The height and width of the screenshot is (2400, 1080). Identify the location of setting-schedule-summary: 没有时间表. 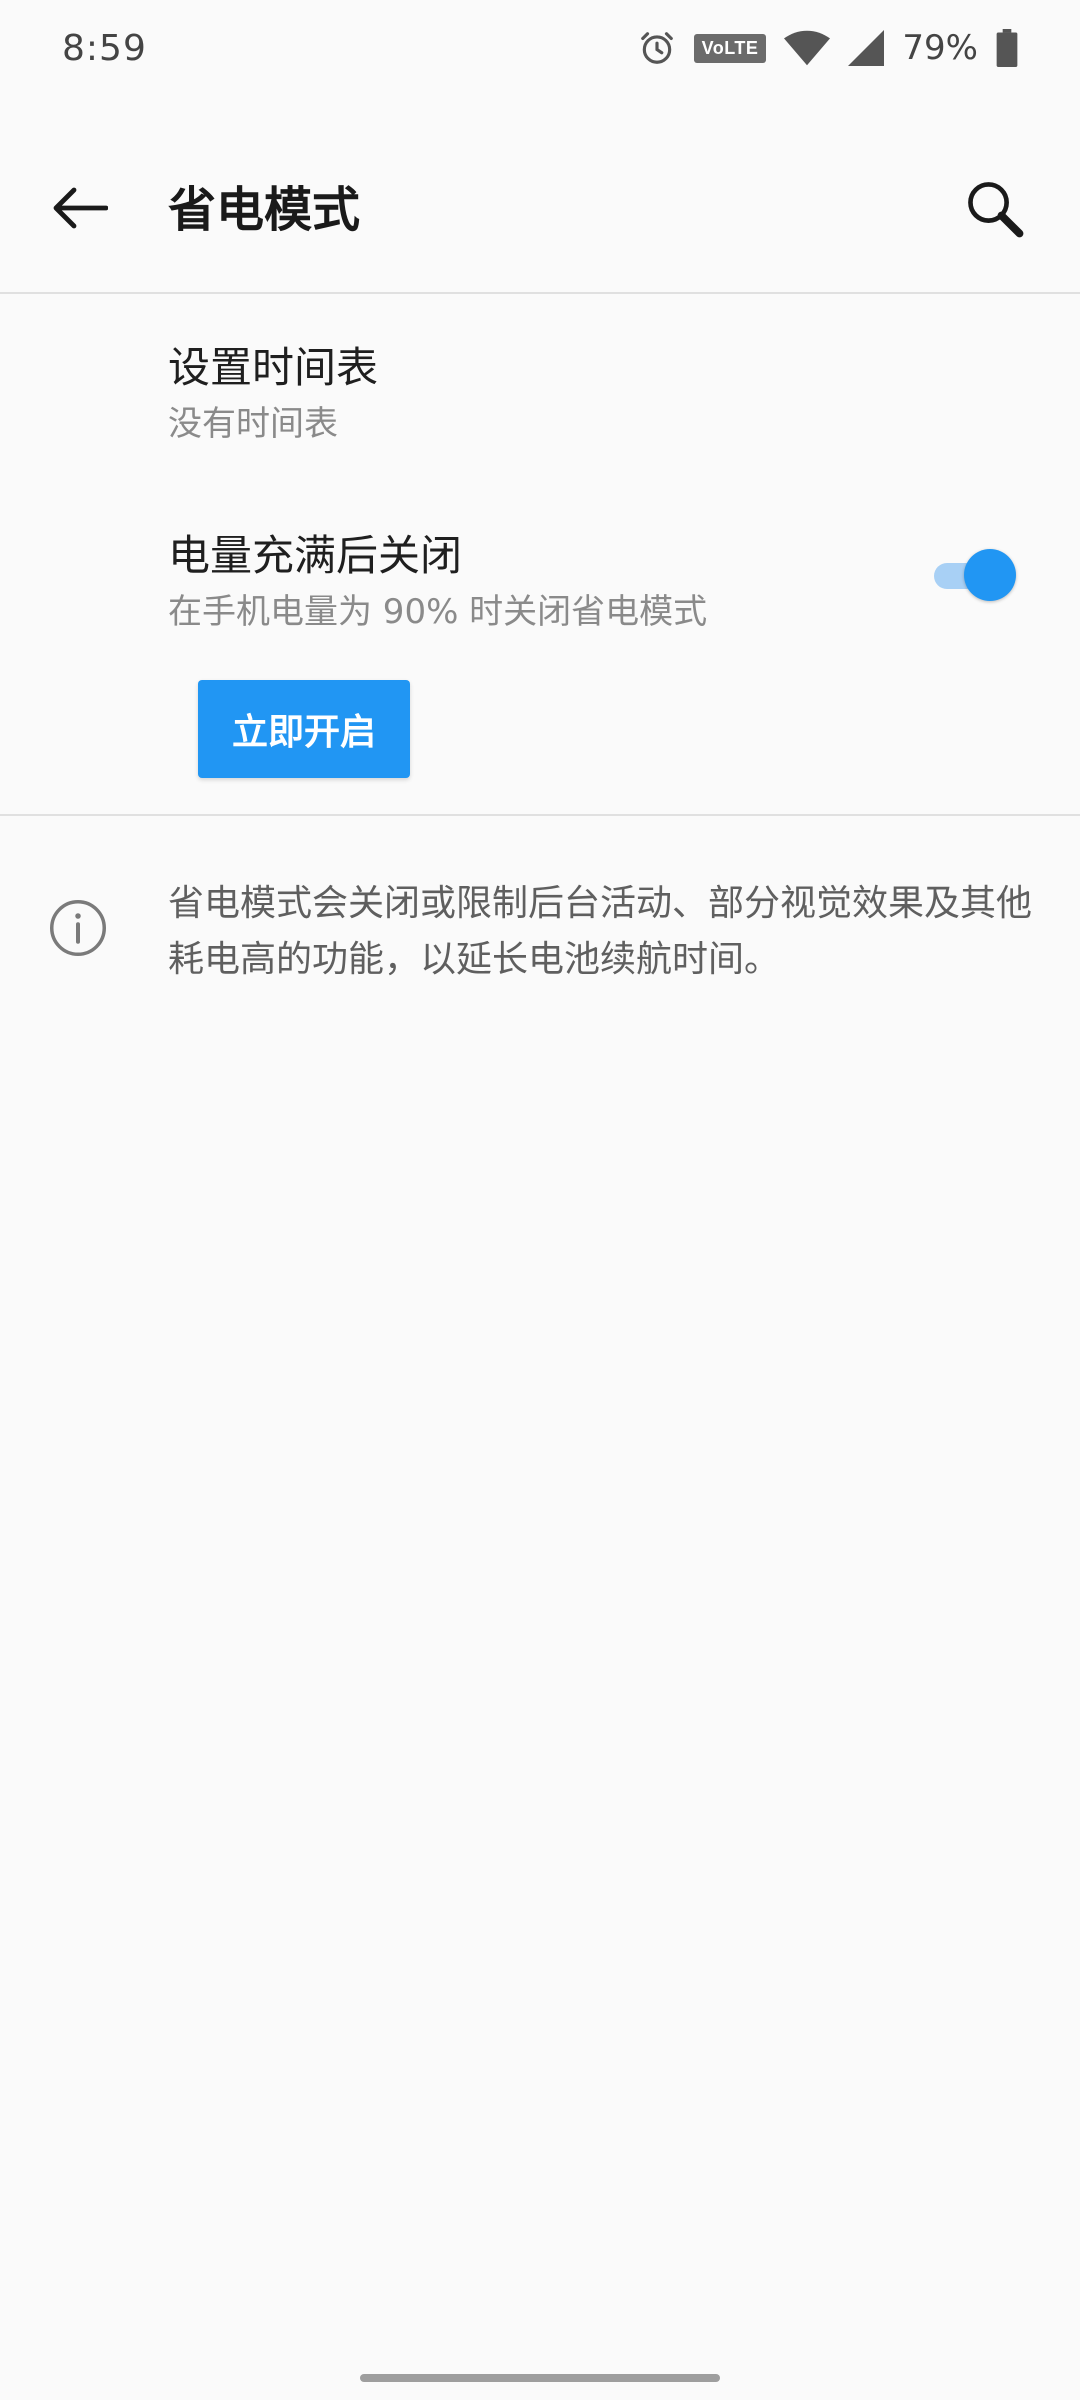
(253, 424).